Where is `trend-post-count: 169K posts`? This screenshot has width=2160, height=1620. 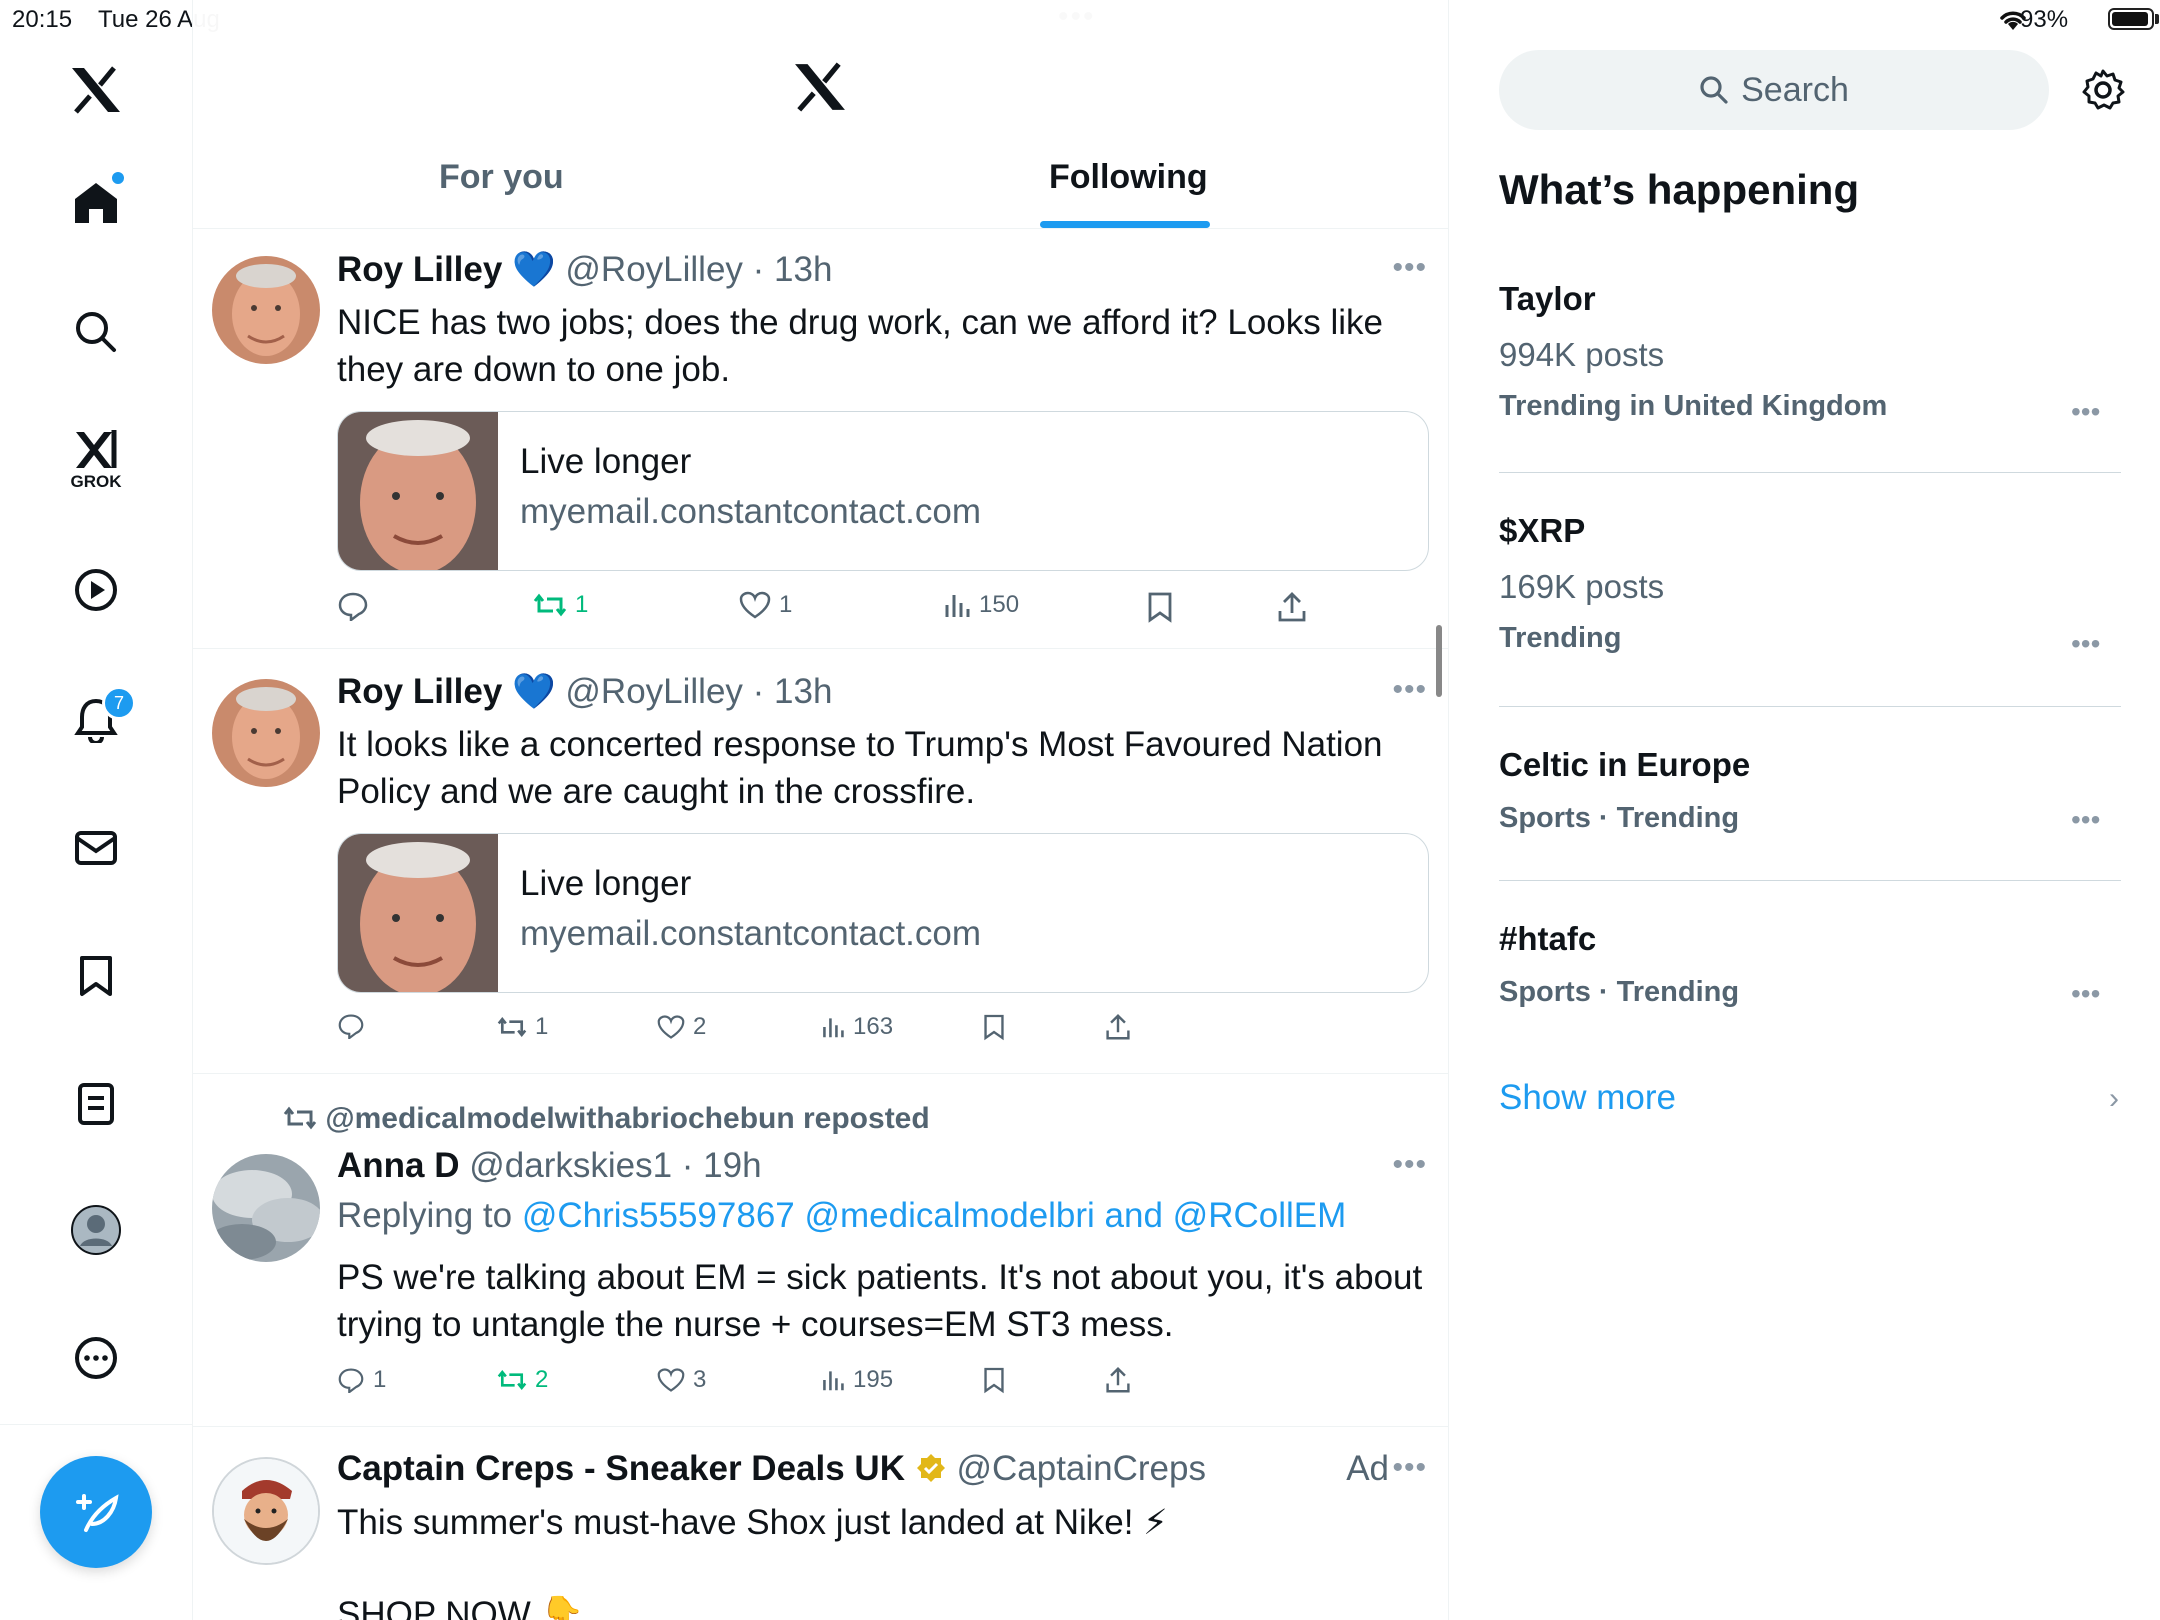 trend-post-count: 169K posts is located at coordinates (1582, 586).